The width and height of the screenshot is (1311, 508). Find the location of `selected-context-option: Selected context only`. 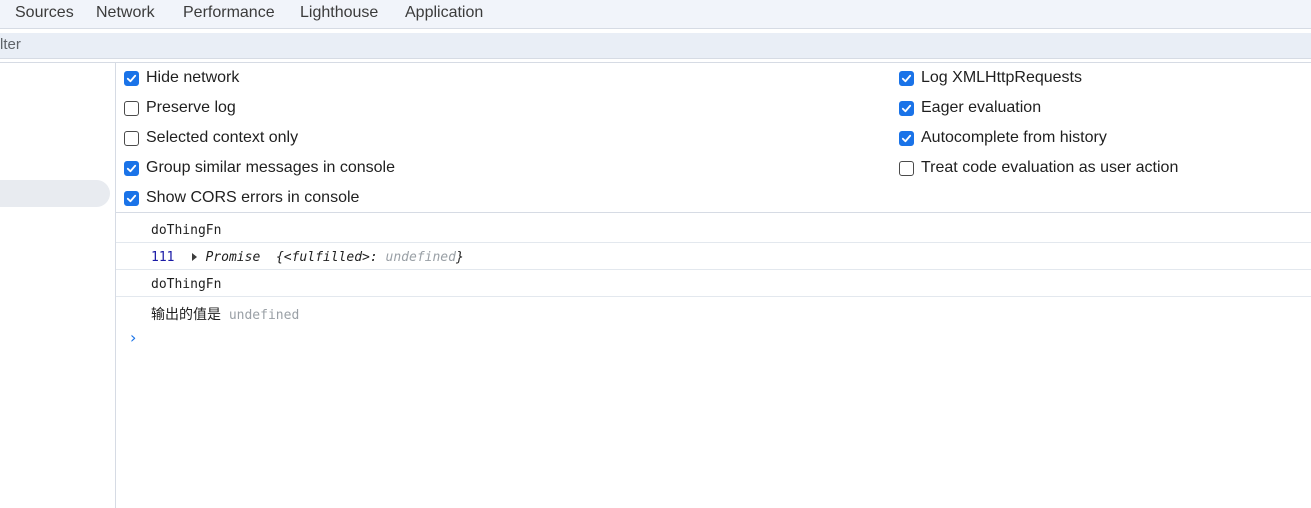

selected-context-option: Selected context only is located at coordinates (211, 138).